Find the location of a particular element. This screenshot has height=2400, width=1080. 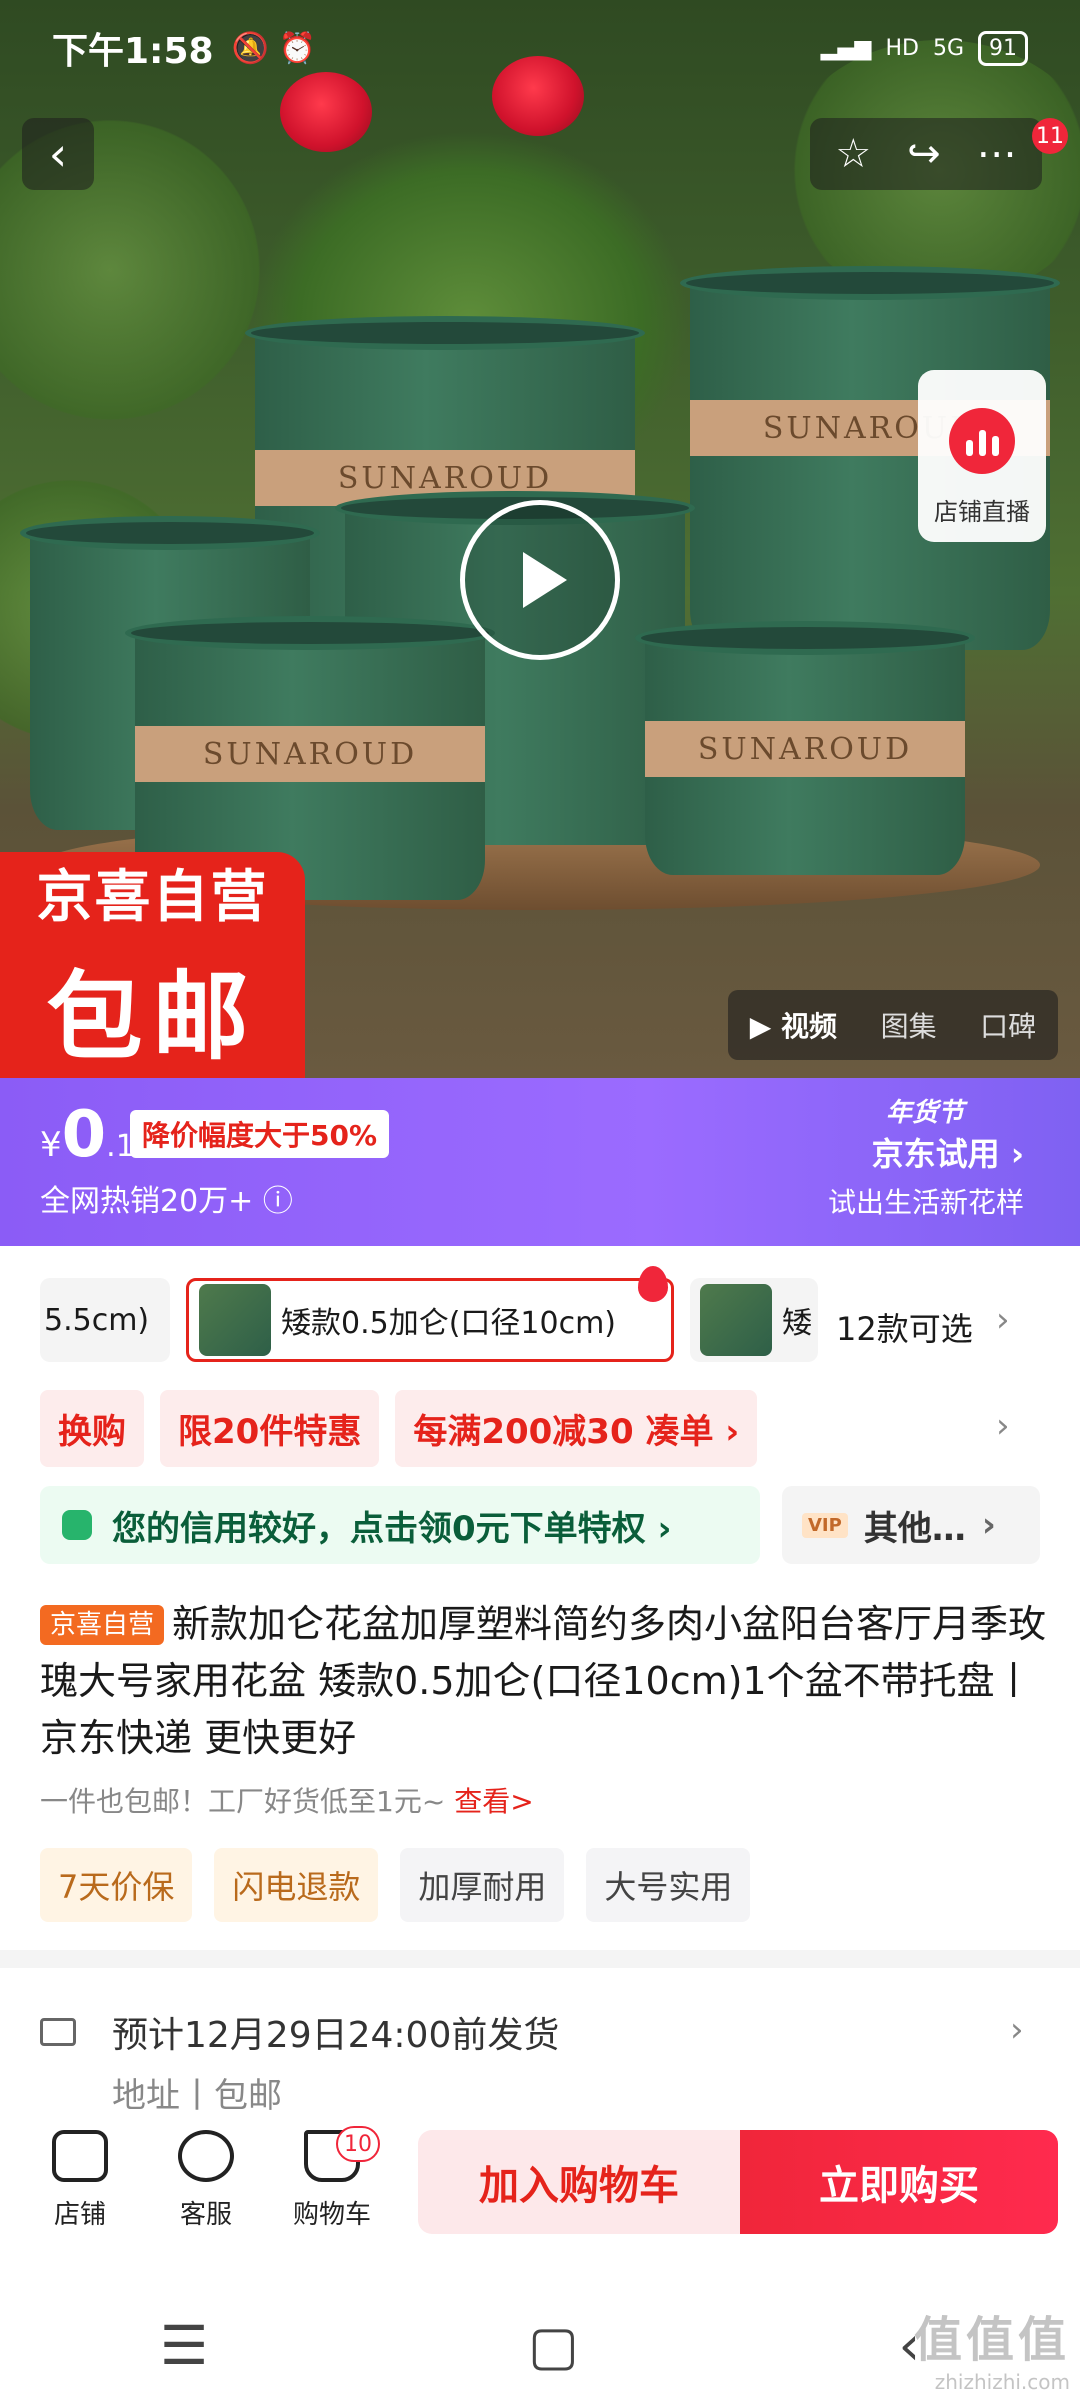

promo-line1: 京喜自营 is located at coordinates (152, 897).